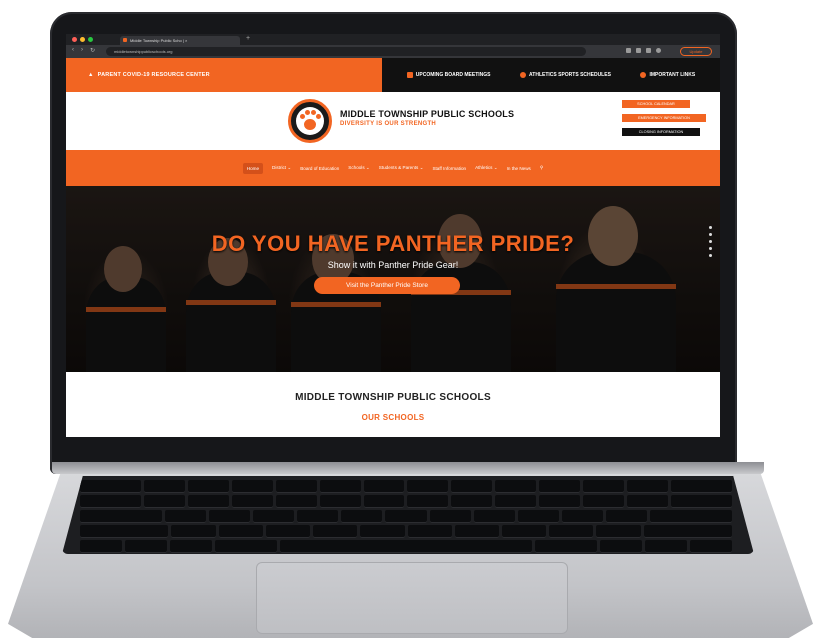 Image resolution: width=817 pixels, height=643 pixels. Describe the element at coordinates (519, 168) in the screenshot. I see `nav-in-the-news: In the News` at that location.